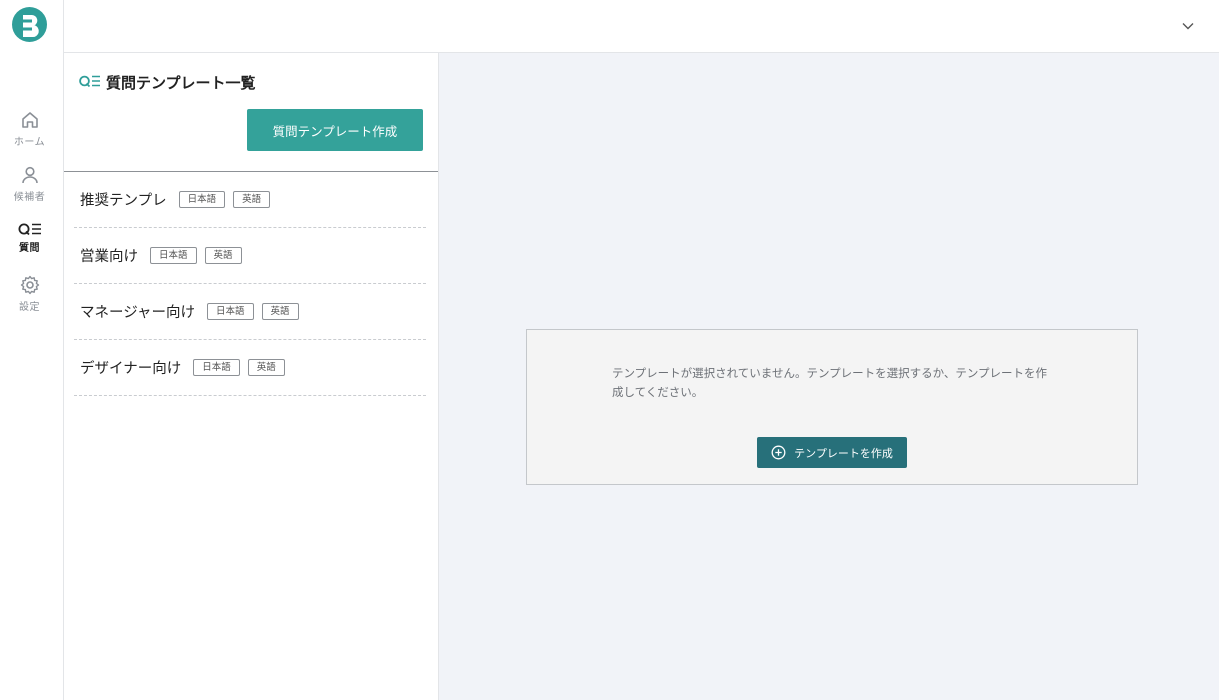 This screenshot has height=700, width=1219. I want to click on nav-item-label: 候補者, so click(29, 197).